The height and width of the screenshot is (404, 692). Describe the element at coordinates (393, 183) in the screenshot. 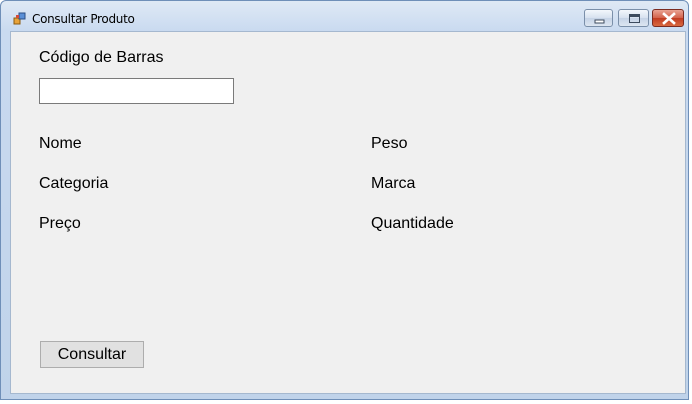

I see `brand-label: Marca` at that location.